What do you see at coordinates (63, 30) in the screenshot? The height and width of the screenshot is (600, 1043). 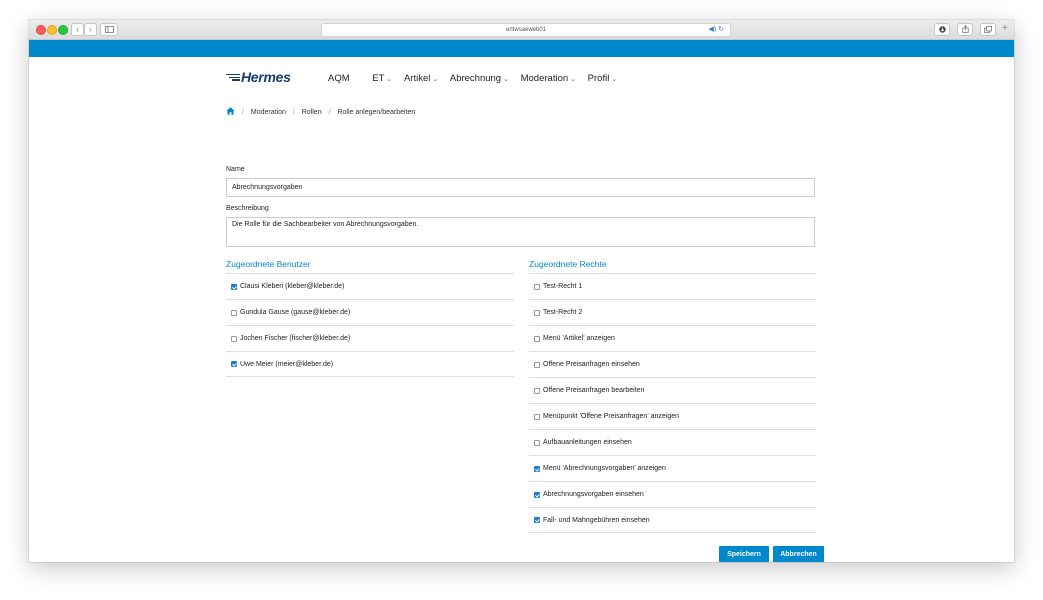 I see `zoom-window-button` at bounding box center [63, 30].